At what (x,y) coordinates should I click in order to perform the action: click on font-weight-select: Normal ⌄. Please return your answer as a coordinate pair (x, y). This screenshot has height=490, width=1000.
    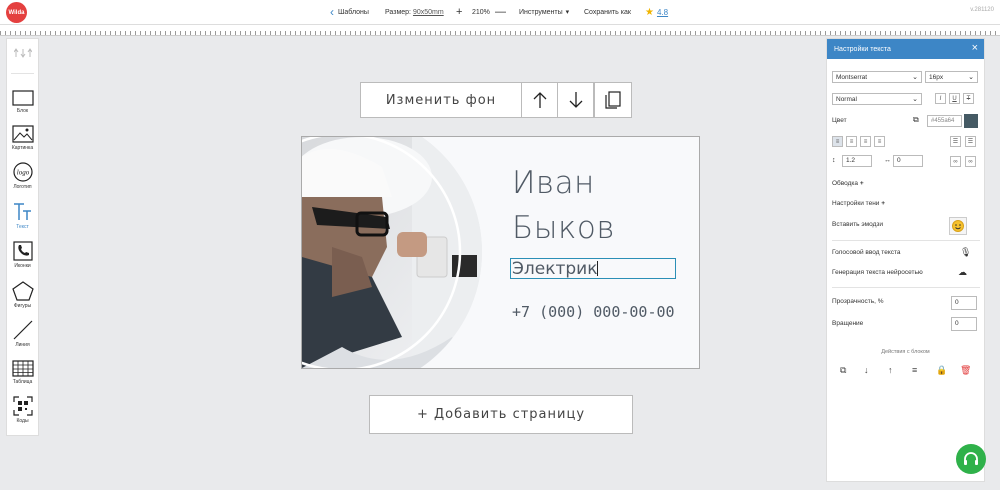
    Looking at the image, I should click on (877, 99).